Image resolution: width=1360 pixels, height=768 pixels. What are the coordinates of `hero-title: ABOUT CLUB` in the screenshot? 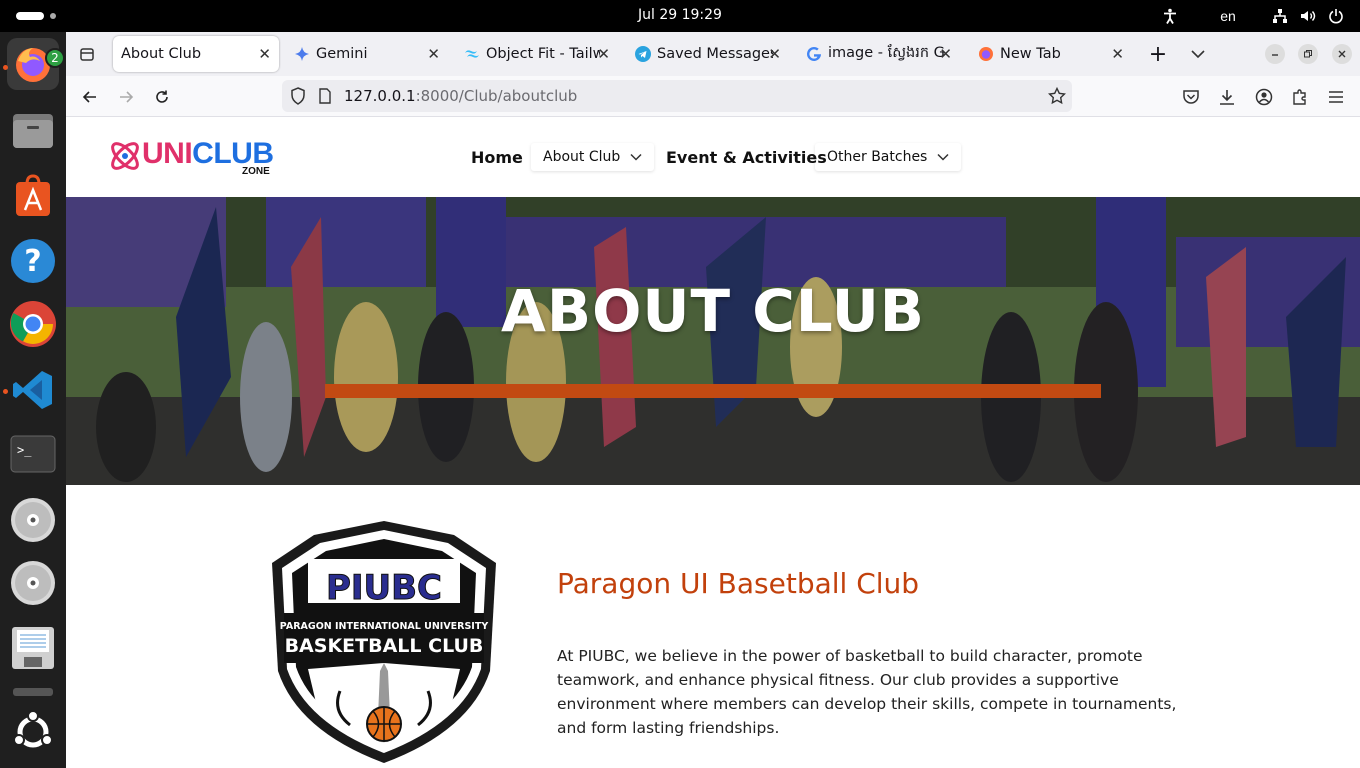 It's located at (712, 311).